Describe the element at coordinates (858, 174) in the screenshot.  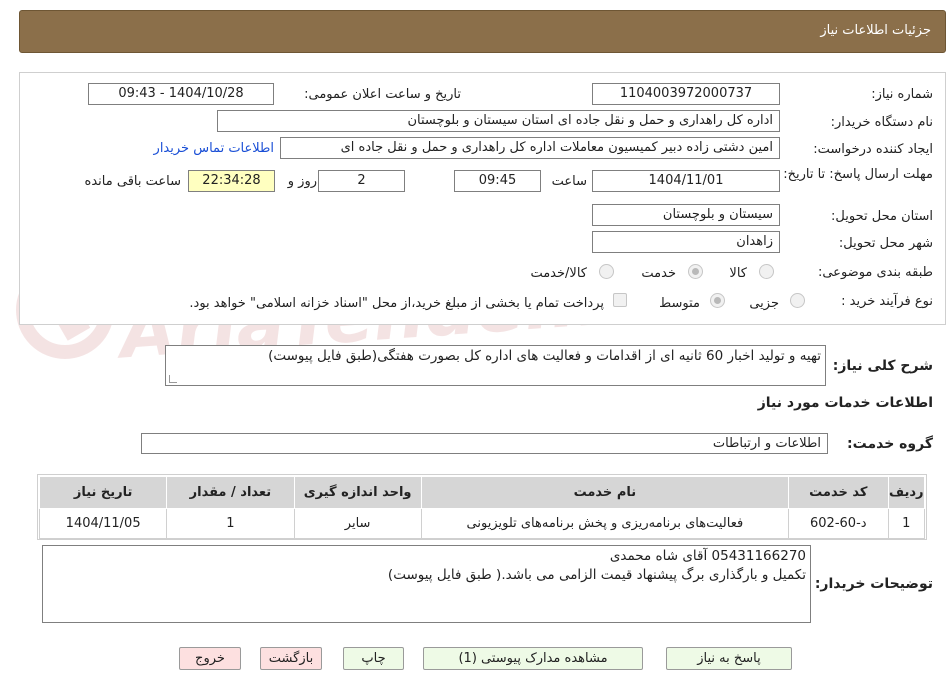
I see `deadline-label: مهلت ارسال پاسخ: تا تاریخ:` at that location.